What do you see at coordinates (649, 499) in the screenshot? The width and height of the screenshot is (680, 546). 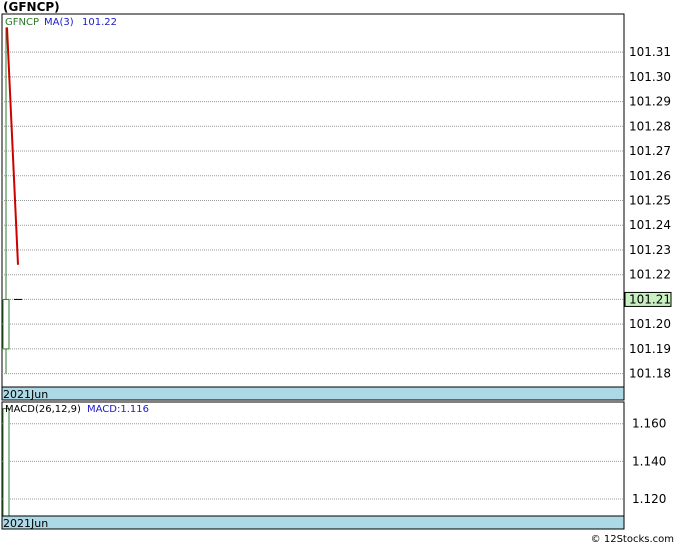 I see `macd-y-tick-label: 1.120` at bounding box center [649, 499].